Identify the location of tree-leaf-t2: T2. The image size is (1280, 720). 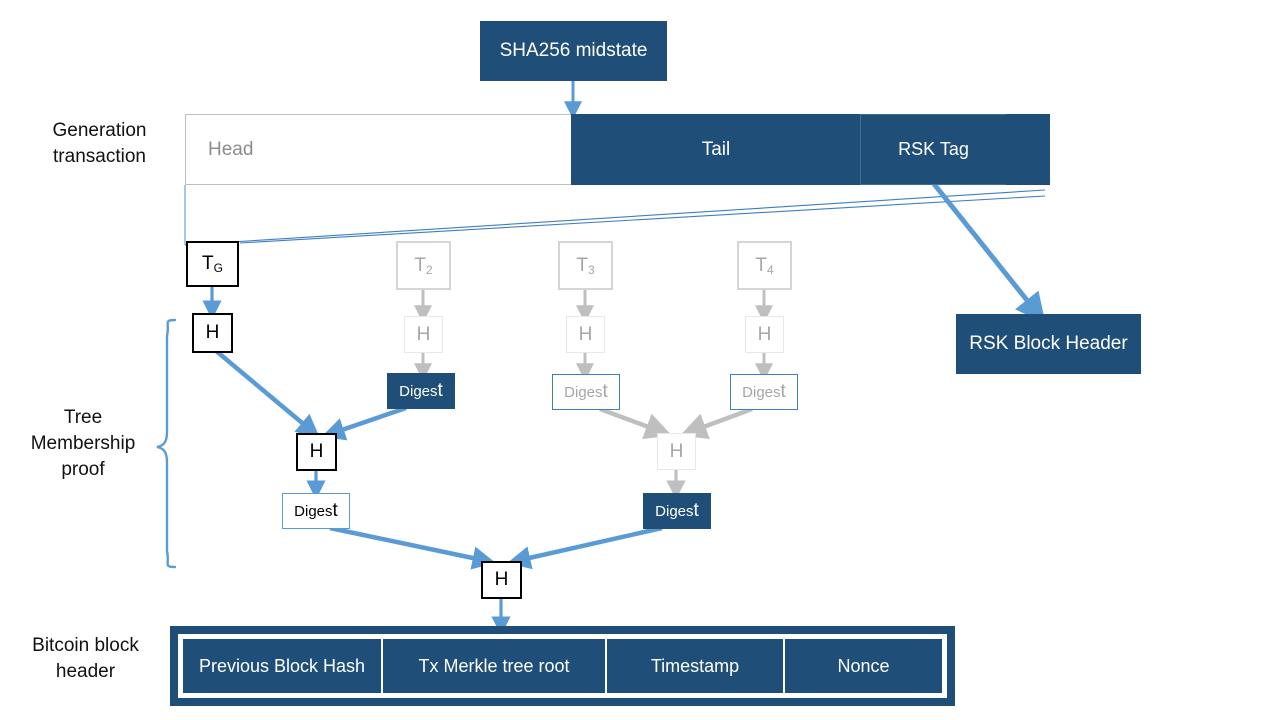
(423, 265).